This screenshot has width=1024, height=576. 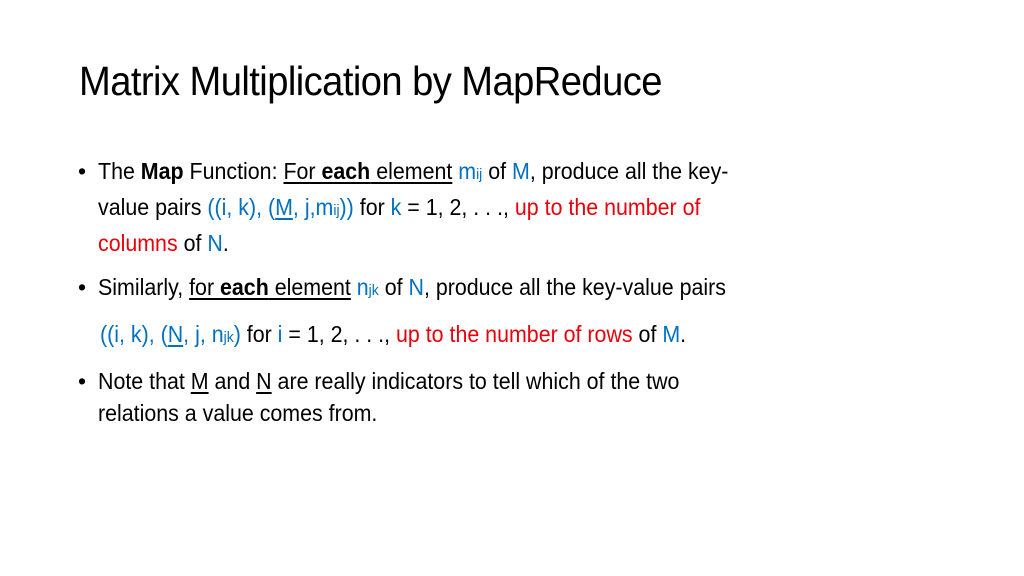 I want to click on key-value-part: , j, n, so click(x=203, y=334).